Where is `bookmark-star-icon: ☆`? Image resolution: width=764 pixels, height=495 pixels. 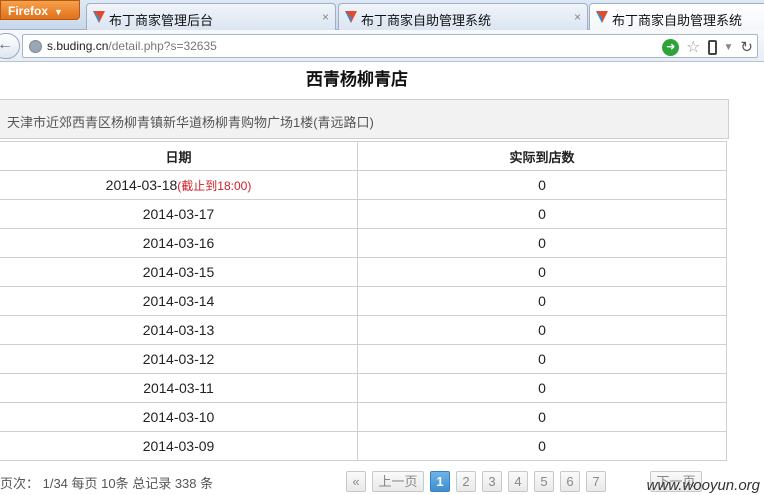
bookmark-star-icon: ☆ is located at coordinates (693, 47).